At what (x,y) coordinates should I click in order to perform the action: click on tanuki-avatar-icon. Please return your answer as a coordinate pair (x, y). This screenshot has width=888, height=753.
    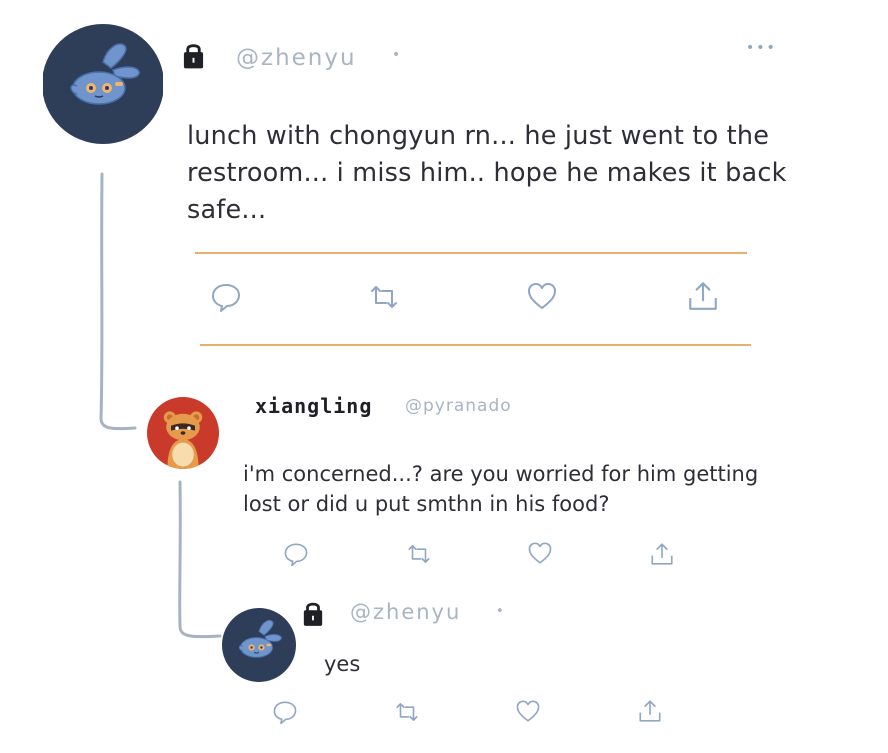
    Looking at the image, I should click on (183, 433).